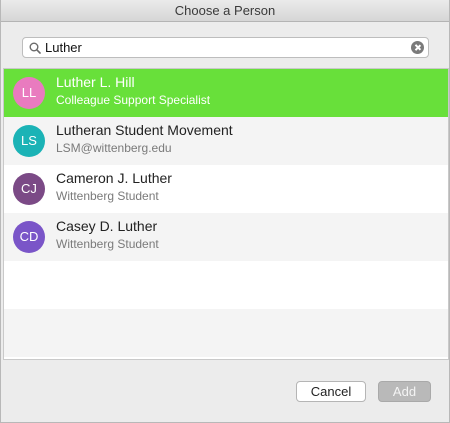 This screenshot has width=450, height=423. Describe the element at coordinates (144, 130) in the screenshot. I see `person-name: Lutheran Student Movement` at that location.